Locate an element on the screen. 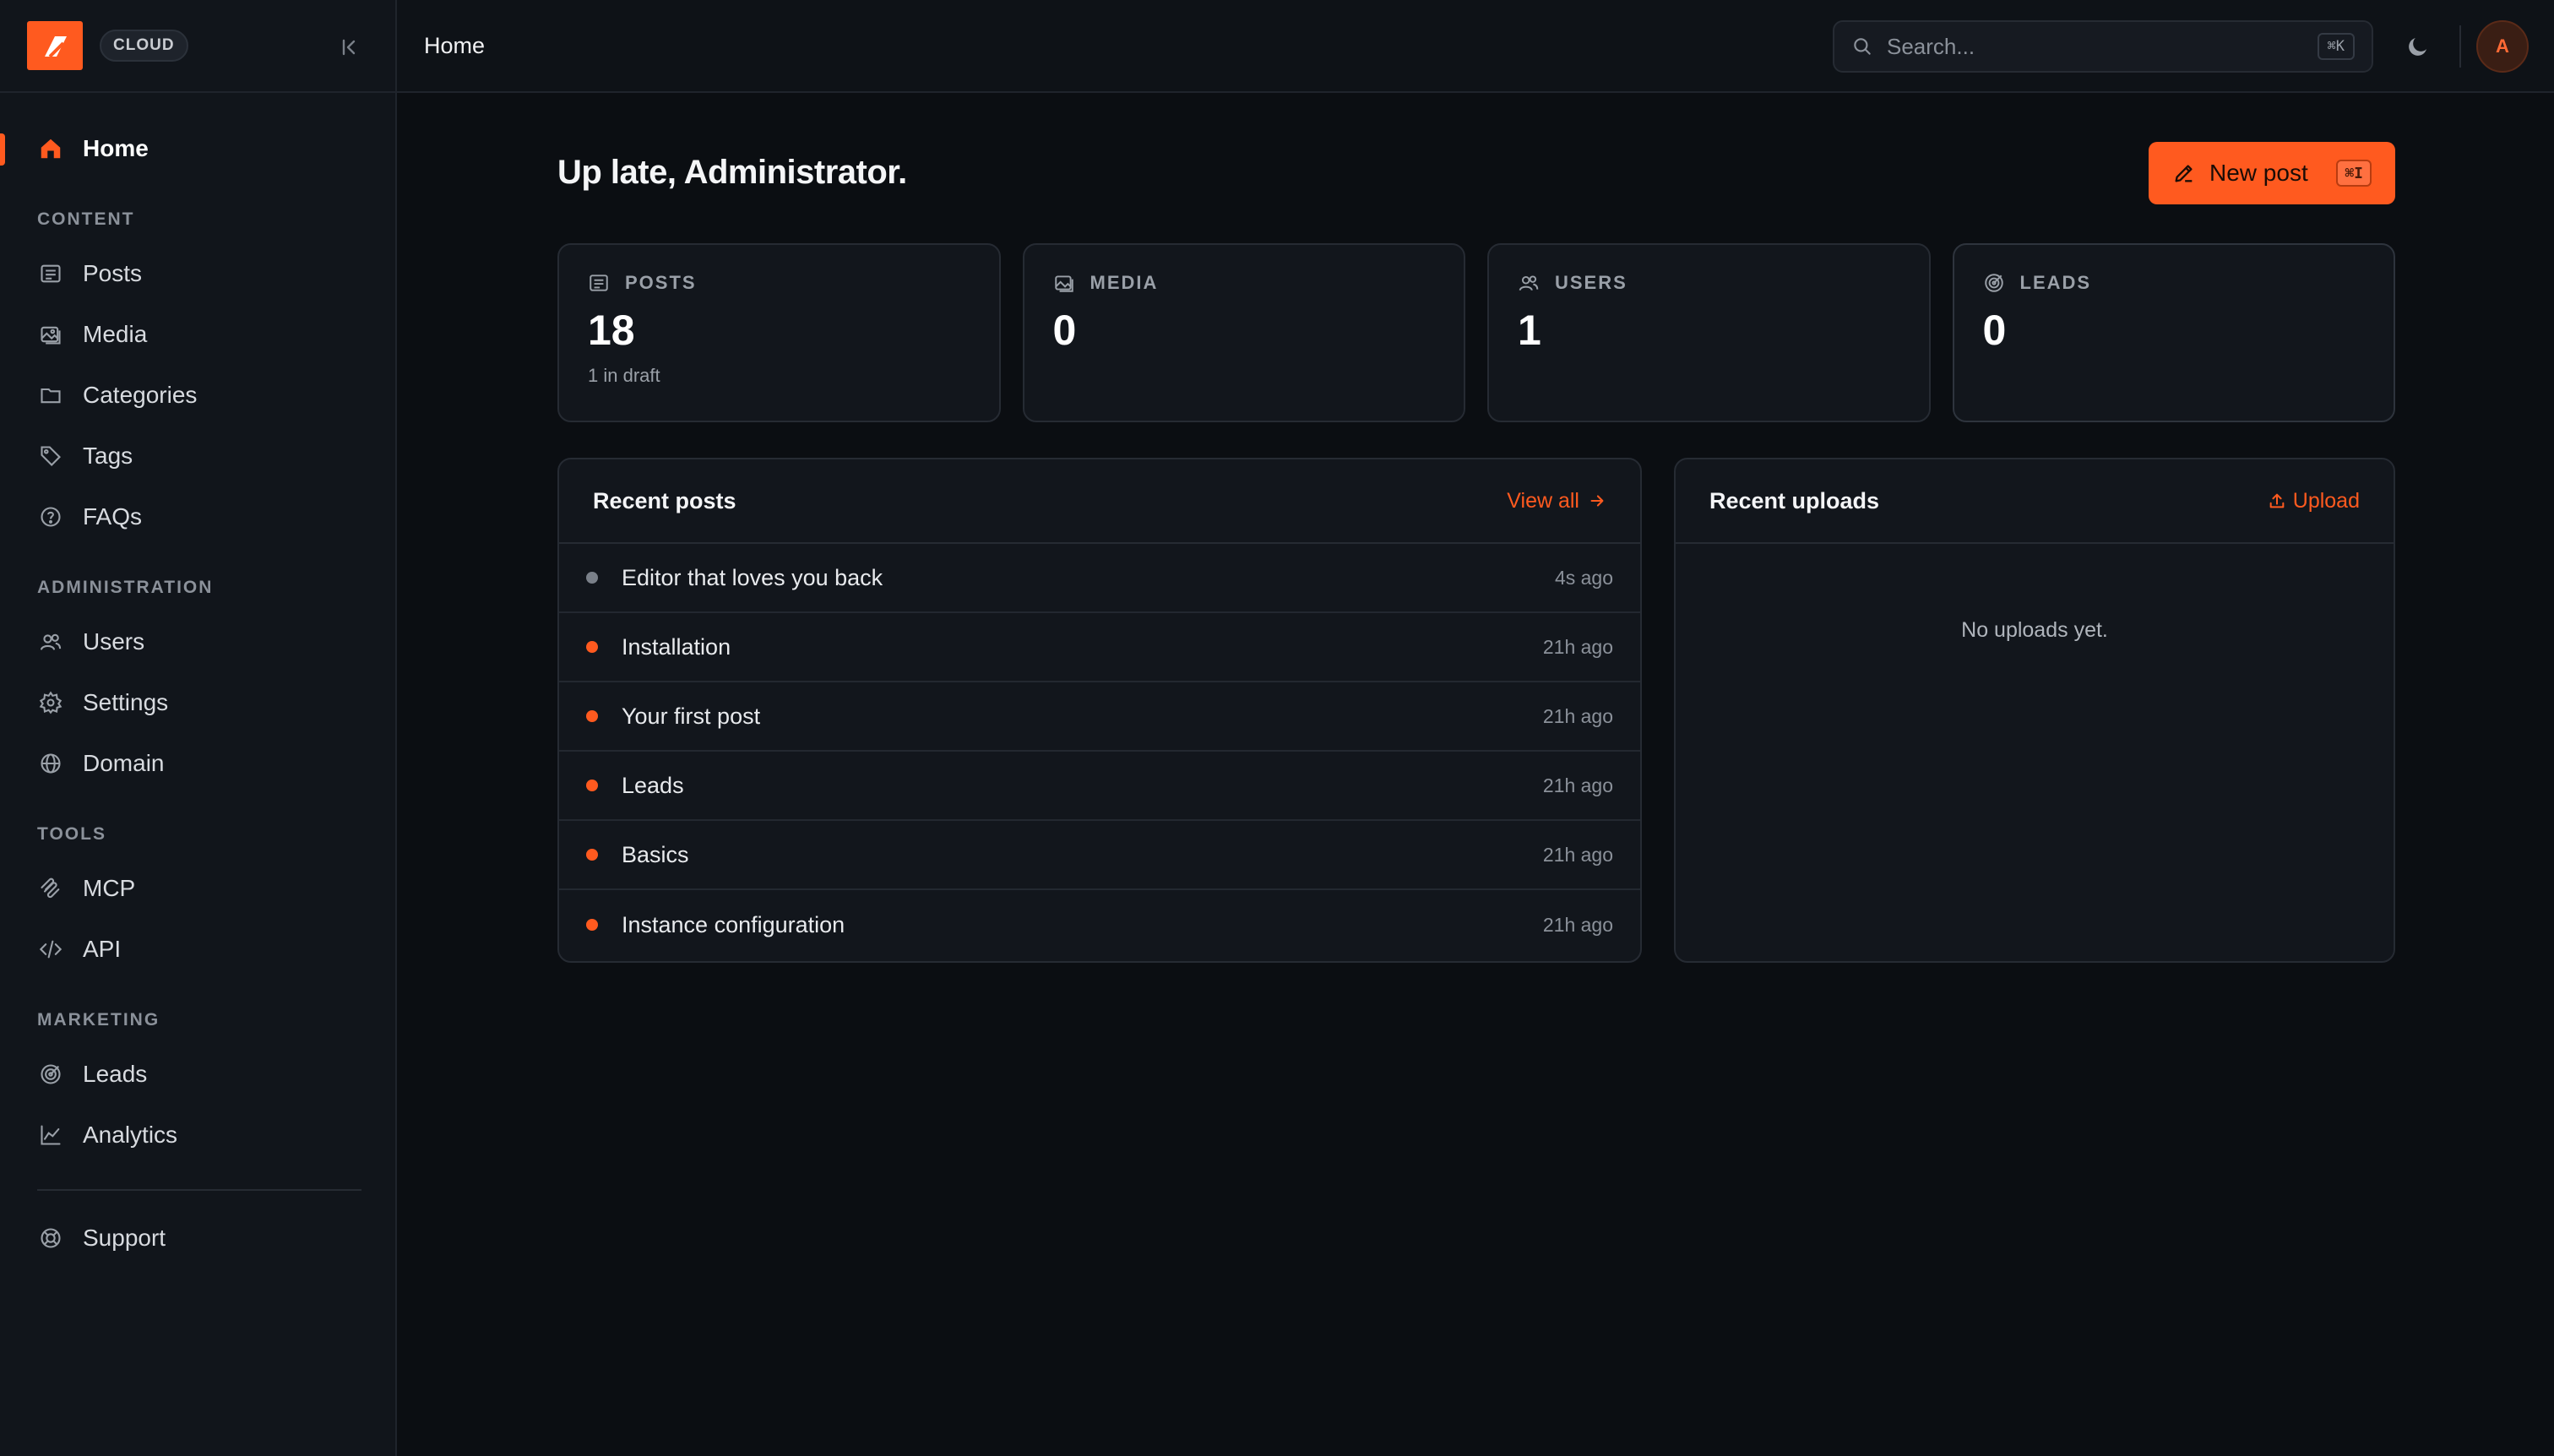  sidebar-item-label: Domain is located at coordinates (124, 763).